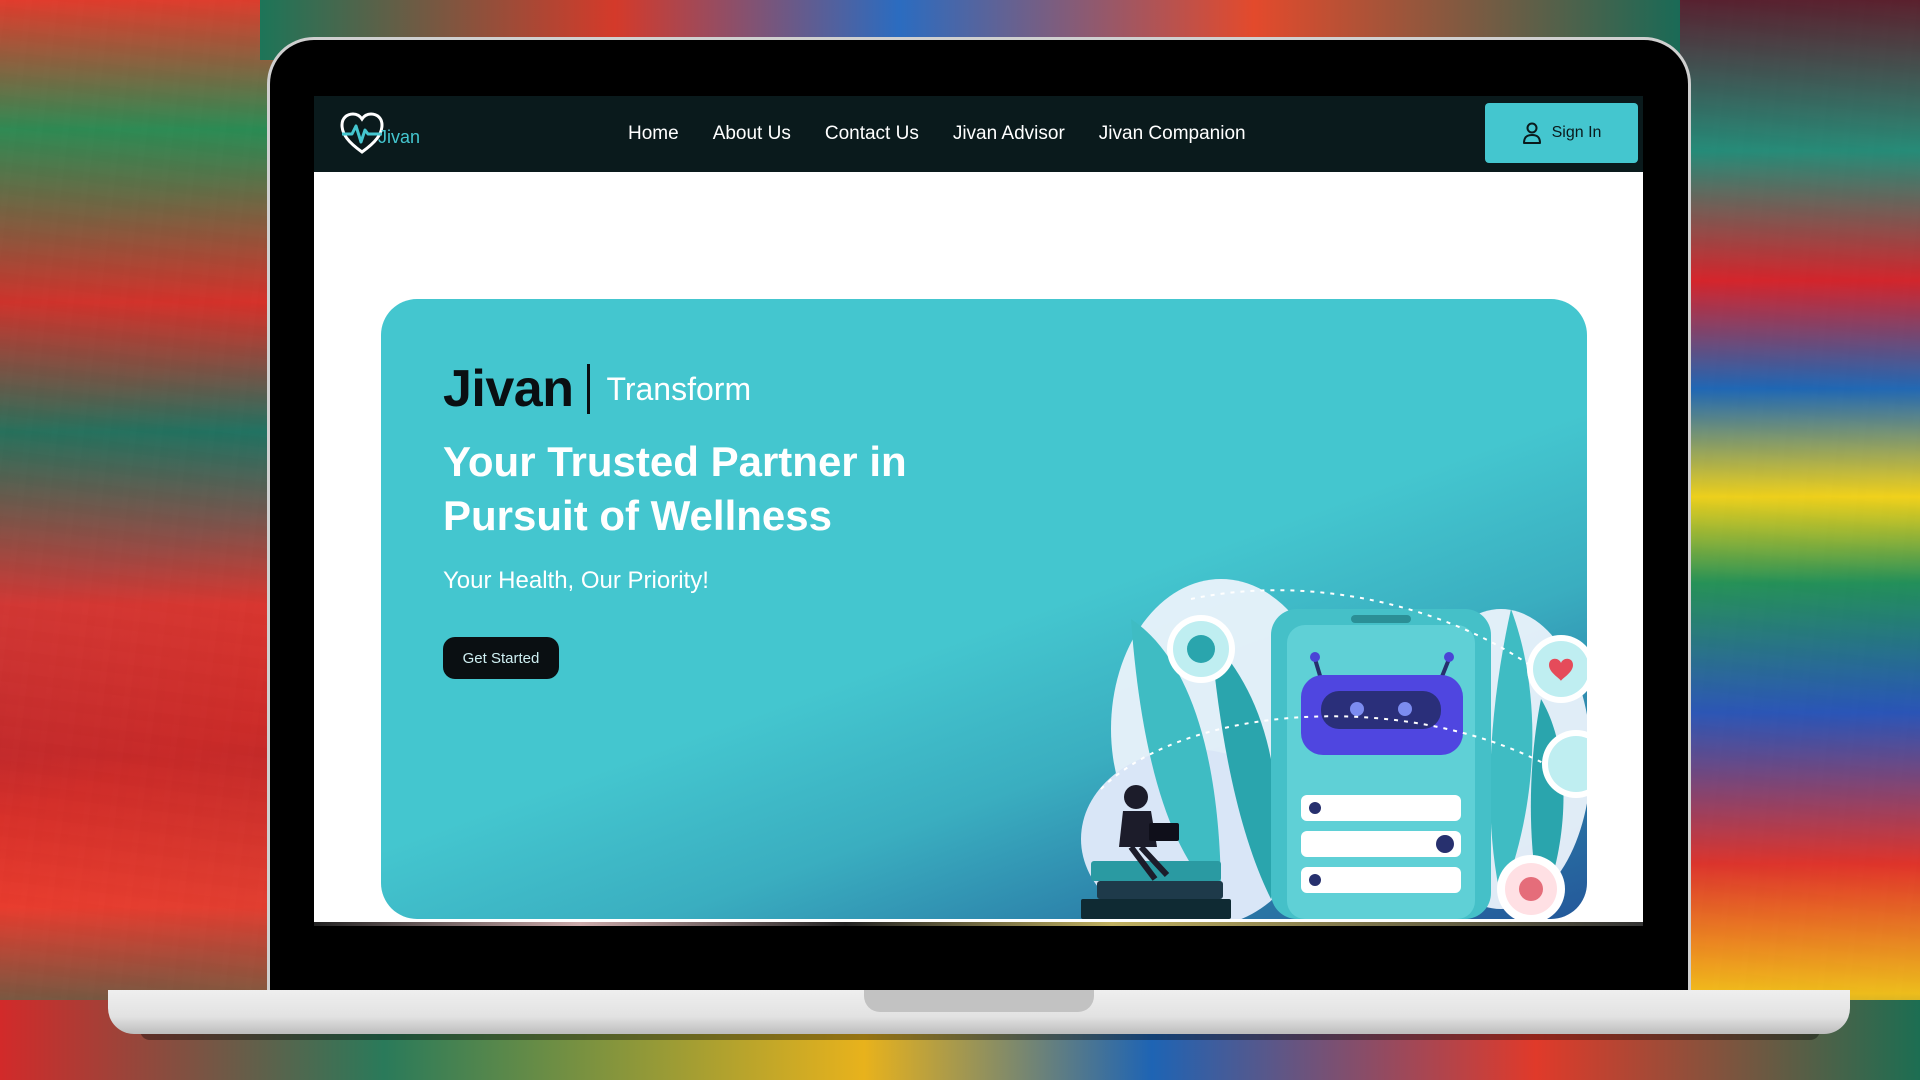 The height and width of the screenshot is (1080, 1920). What do you see at coordinates (679, 388) in the screenshot?
I see `hero-brand-sub: Transform` at bounding box center [679, 388].